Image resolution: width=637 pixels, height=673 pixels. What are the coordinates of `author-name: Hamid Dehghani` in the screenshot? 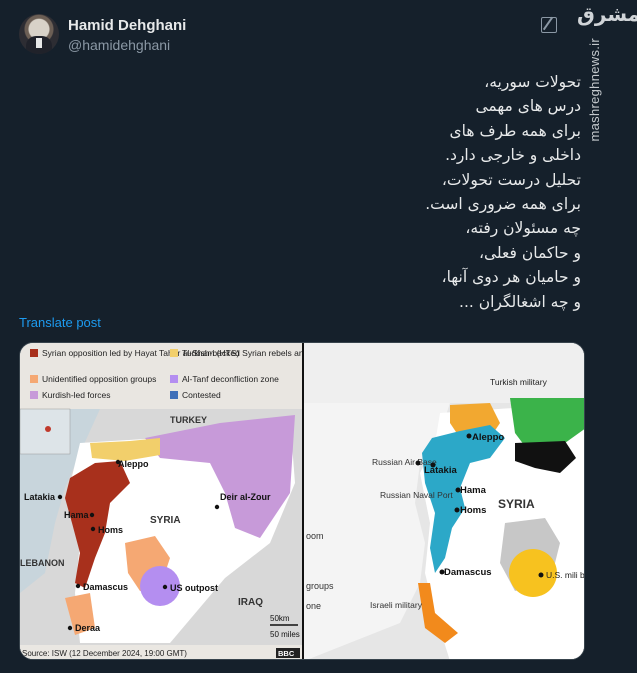 It's located at (127, 25).